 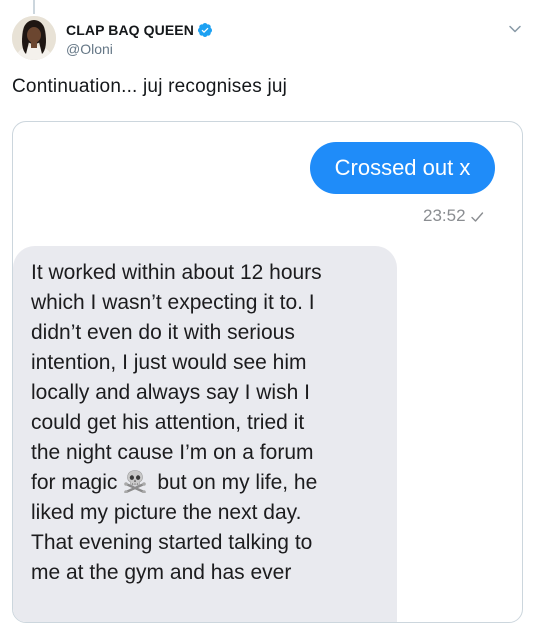 What do you see at coordinates (169, 362) in the screenshot?
I see `message-line: intention, I just would see him` at bounding box center [169, 362].